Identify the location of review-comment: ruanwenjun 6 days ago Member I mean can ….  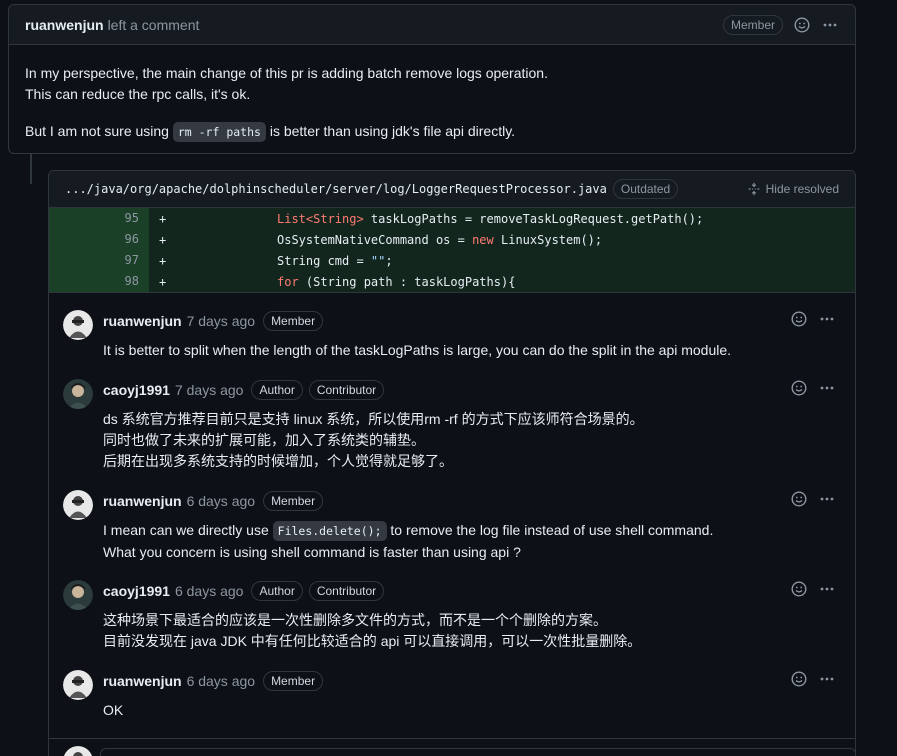
(452, 526).